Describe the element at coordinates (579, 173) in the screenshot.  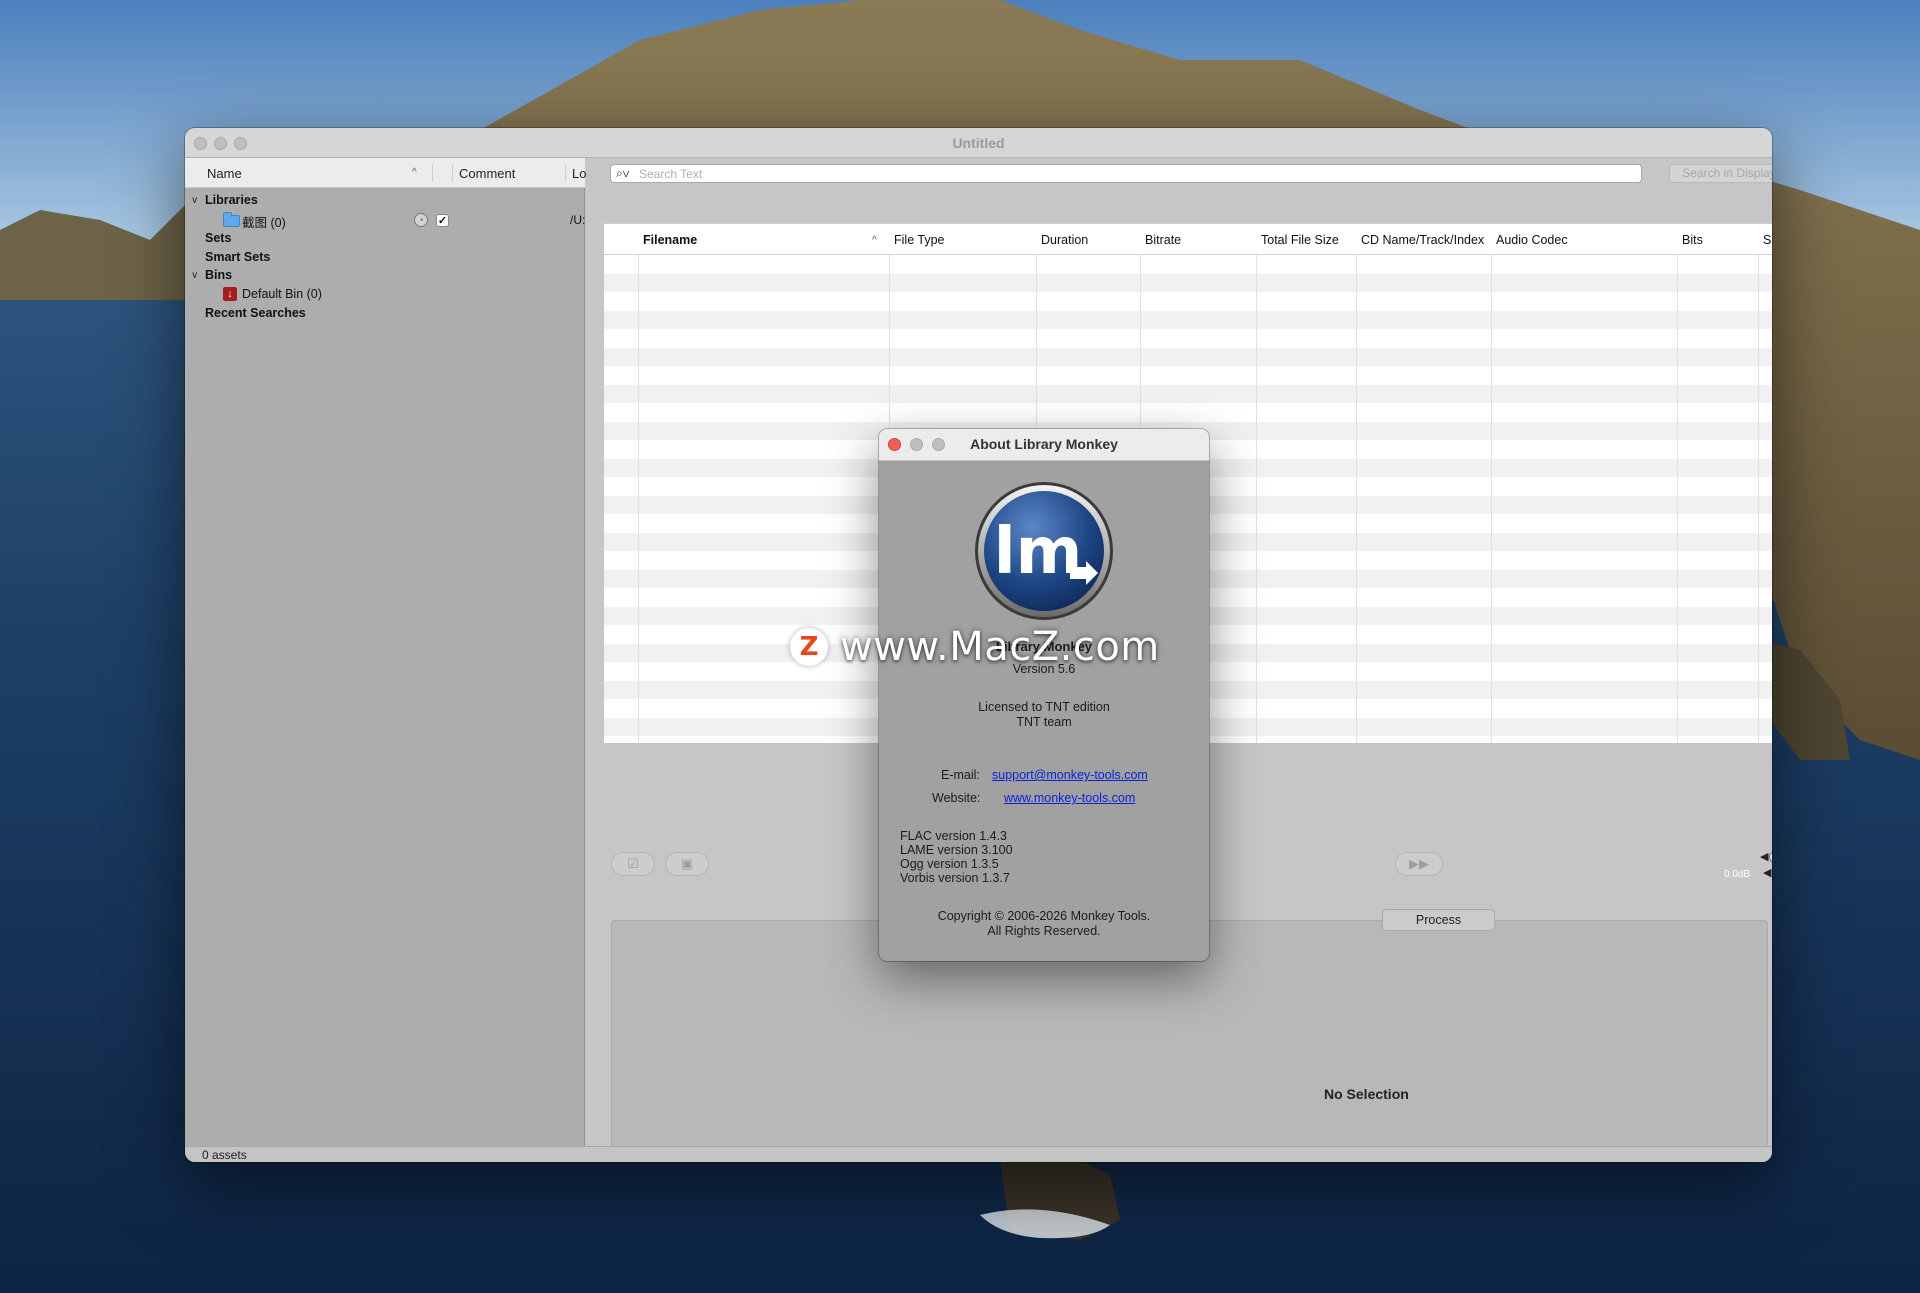
I see `column-header-location: Lo` at that location.